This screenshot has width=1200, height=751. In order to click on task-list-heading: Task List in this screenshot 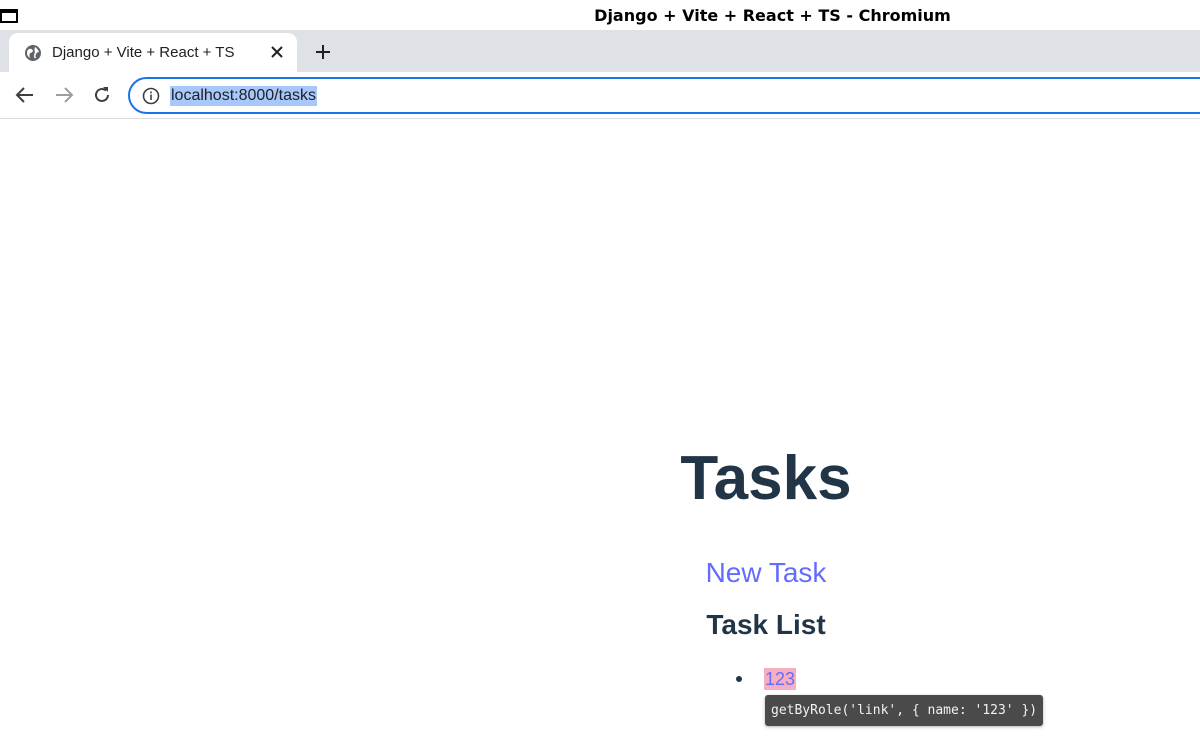, I will do `click(766, 624)`.